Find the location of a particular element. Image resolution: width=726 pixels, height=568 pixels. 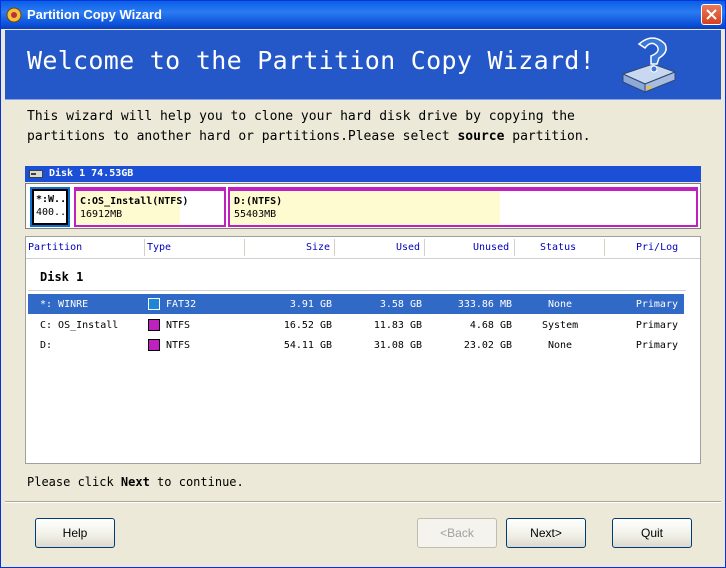

title-bar: Partition Copy Wizard is located at coordinates (363, 15).